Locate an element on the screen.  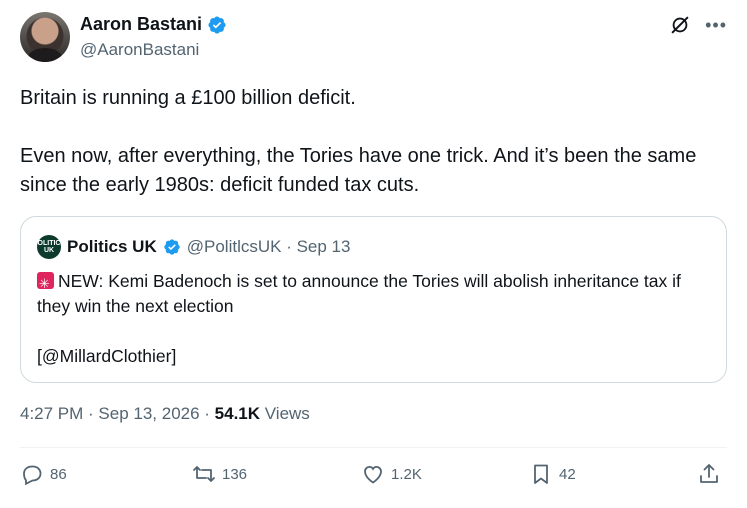
reply-button: 86 is located at coordinates (43, 474).